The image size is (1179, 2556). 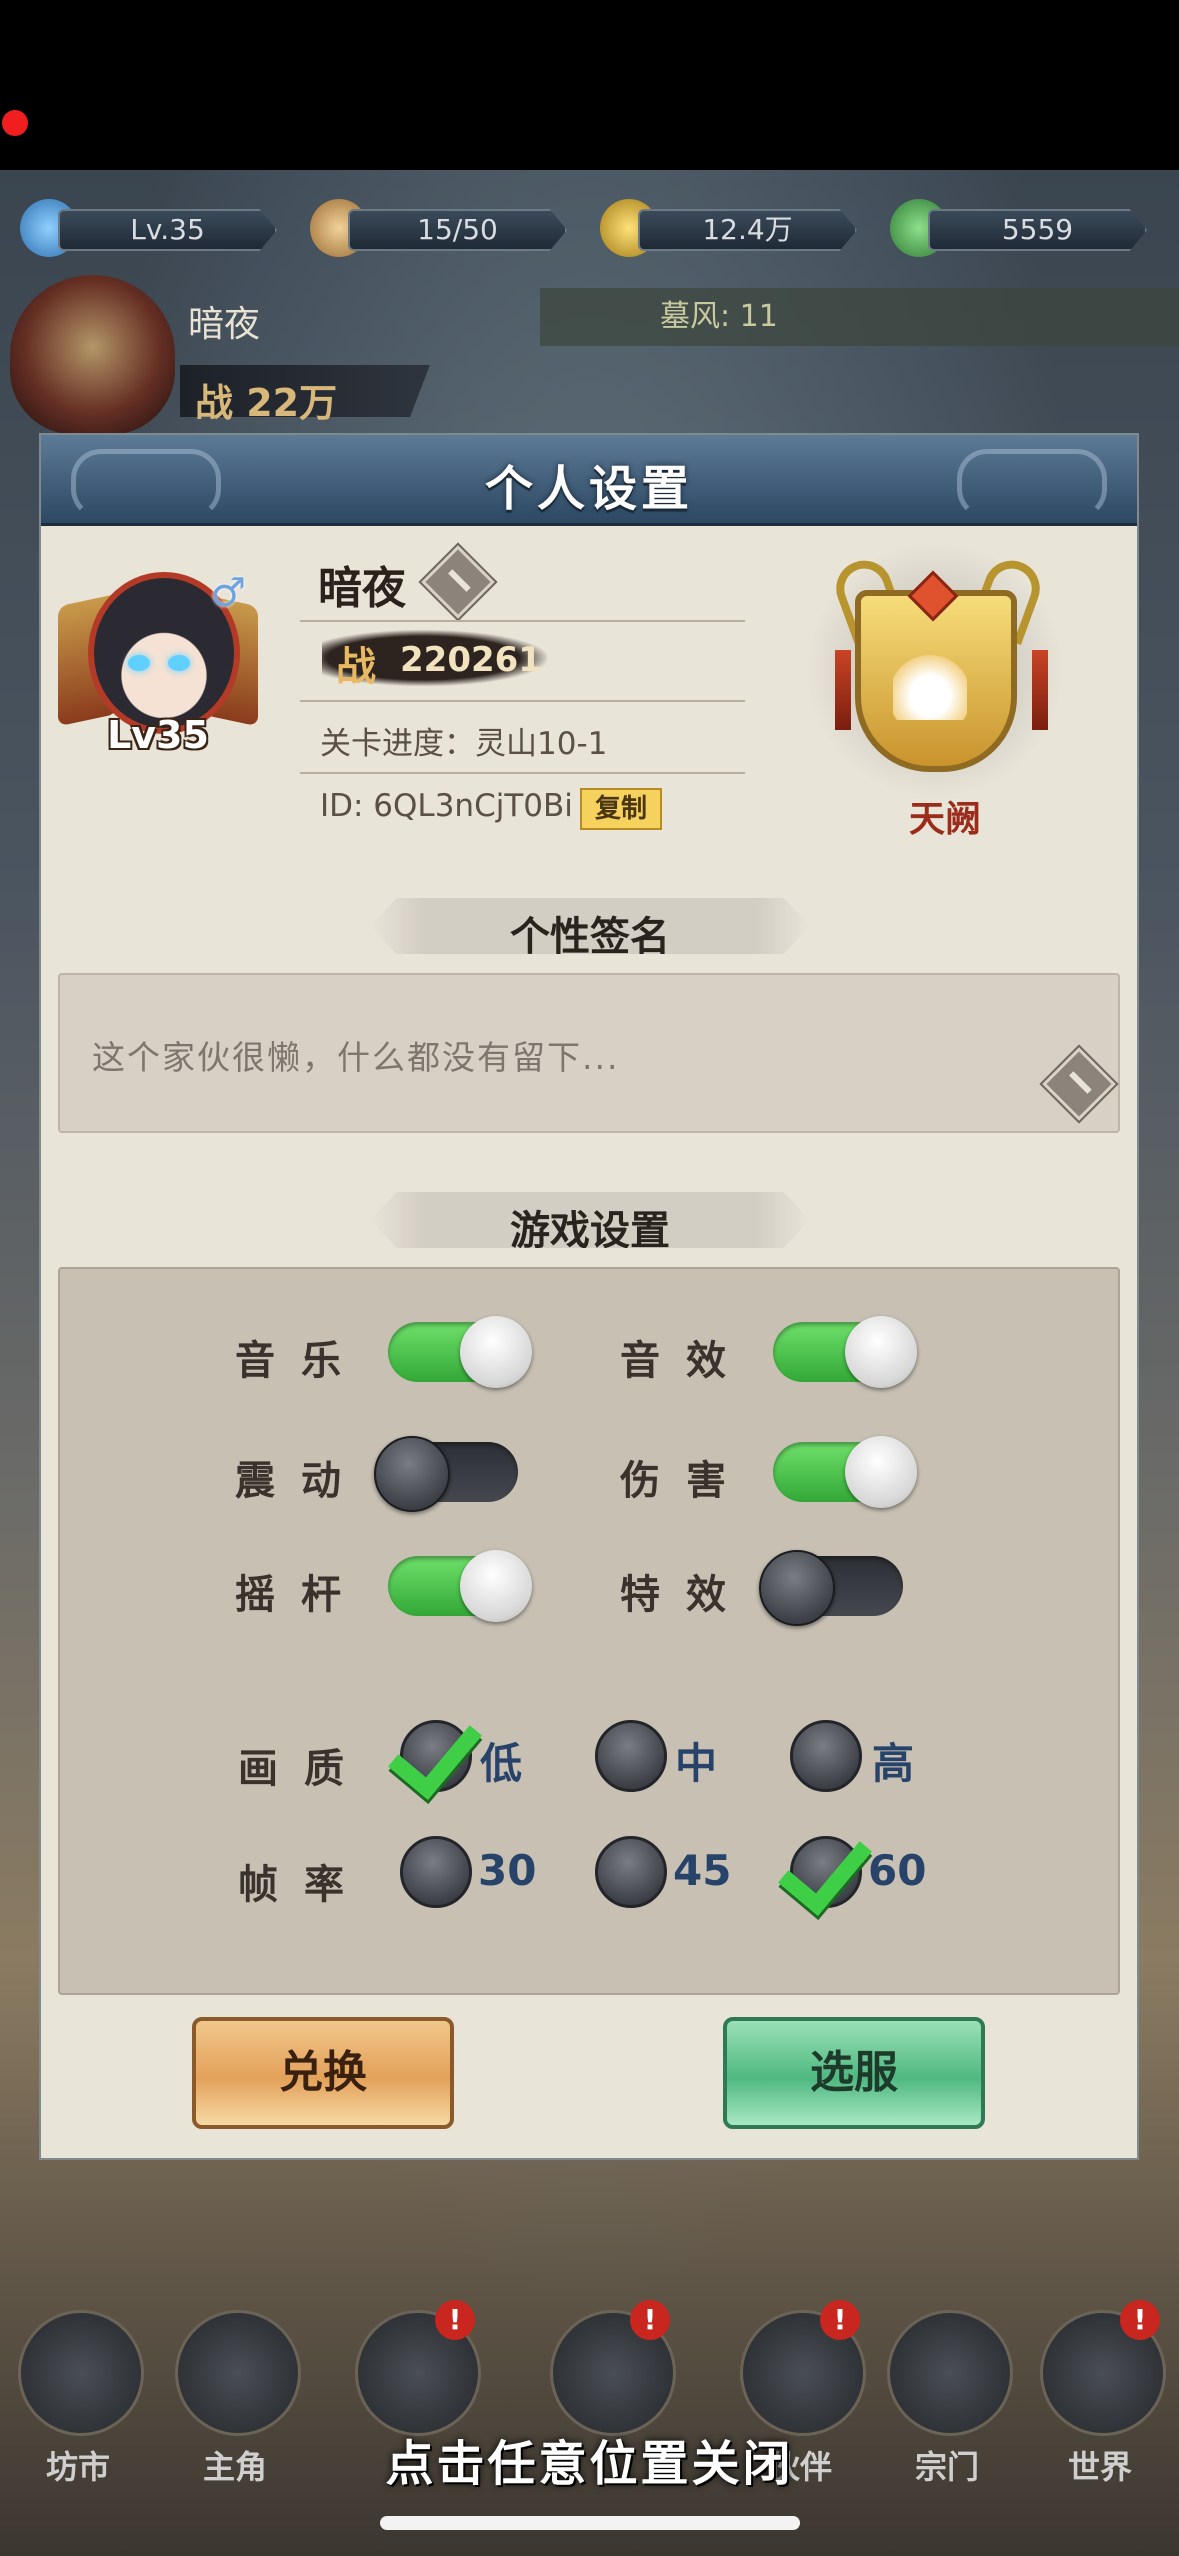 I want to click on dialog-header: 个人设置, so click(x=589, y=480).